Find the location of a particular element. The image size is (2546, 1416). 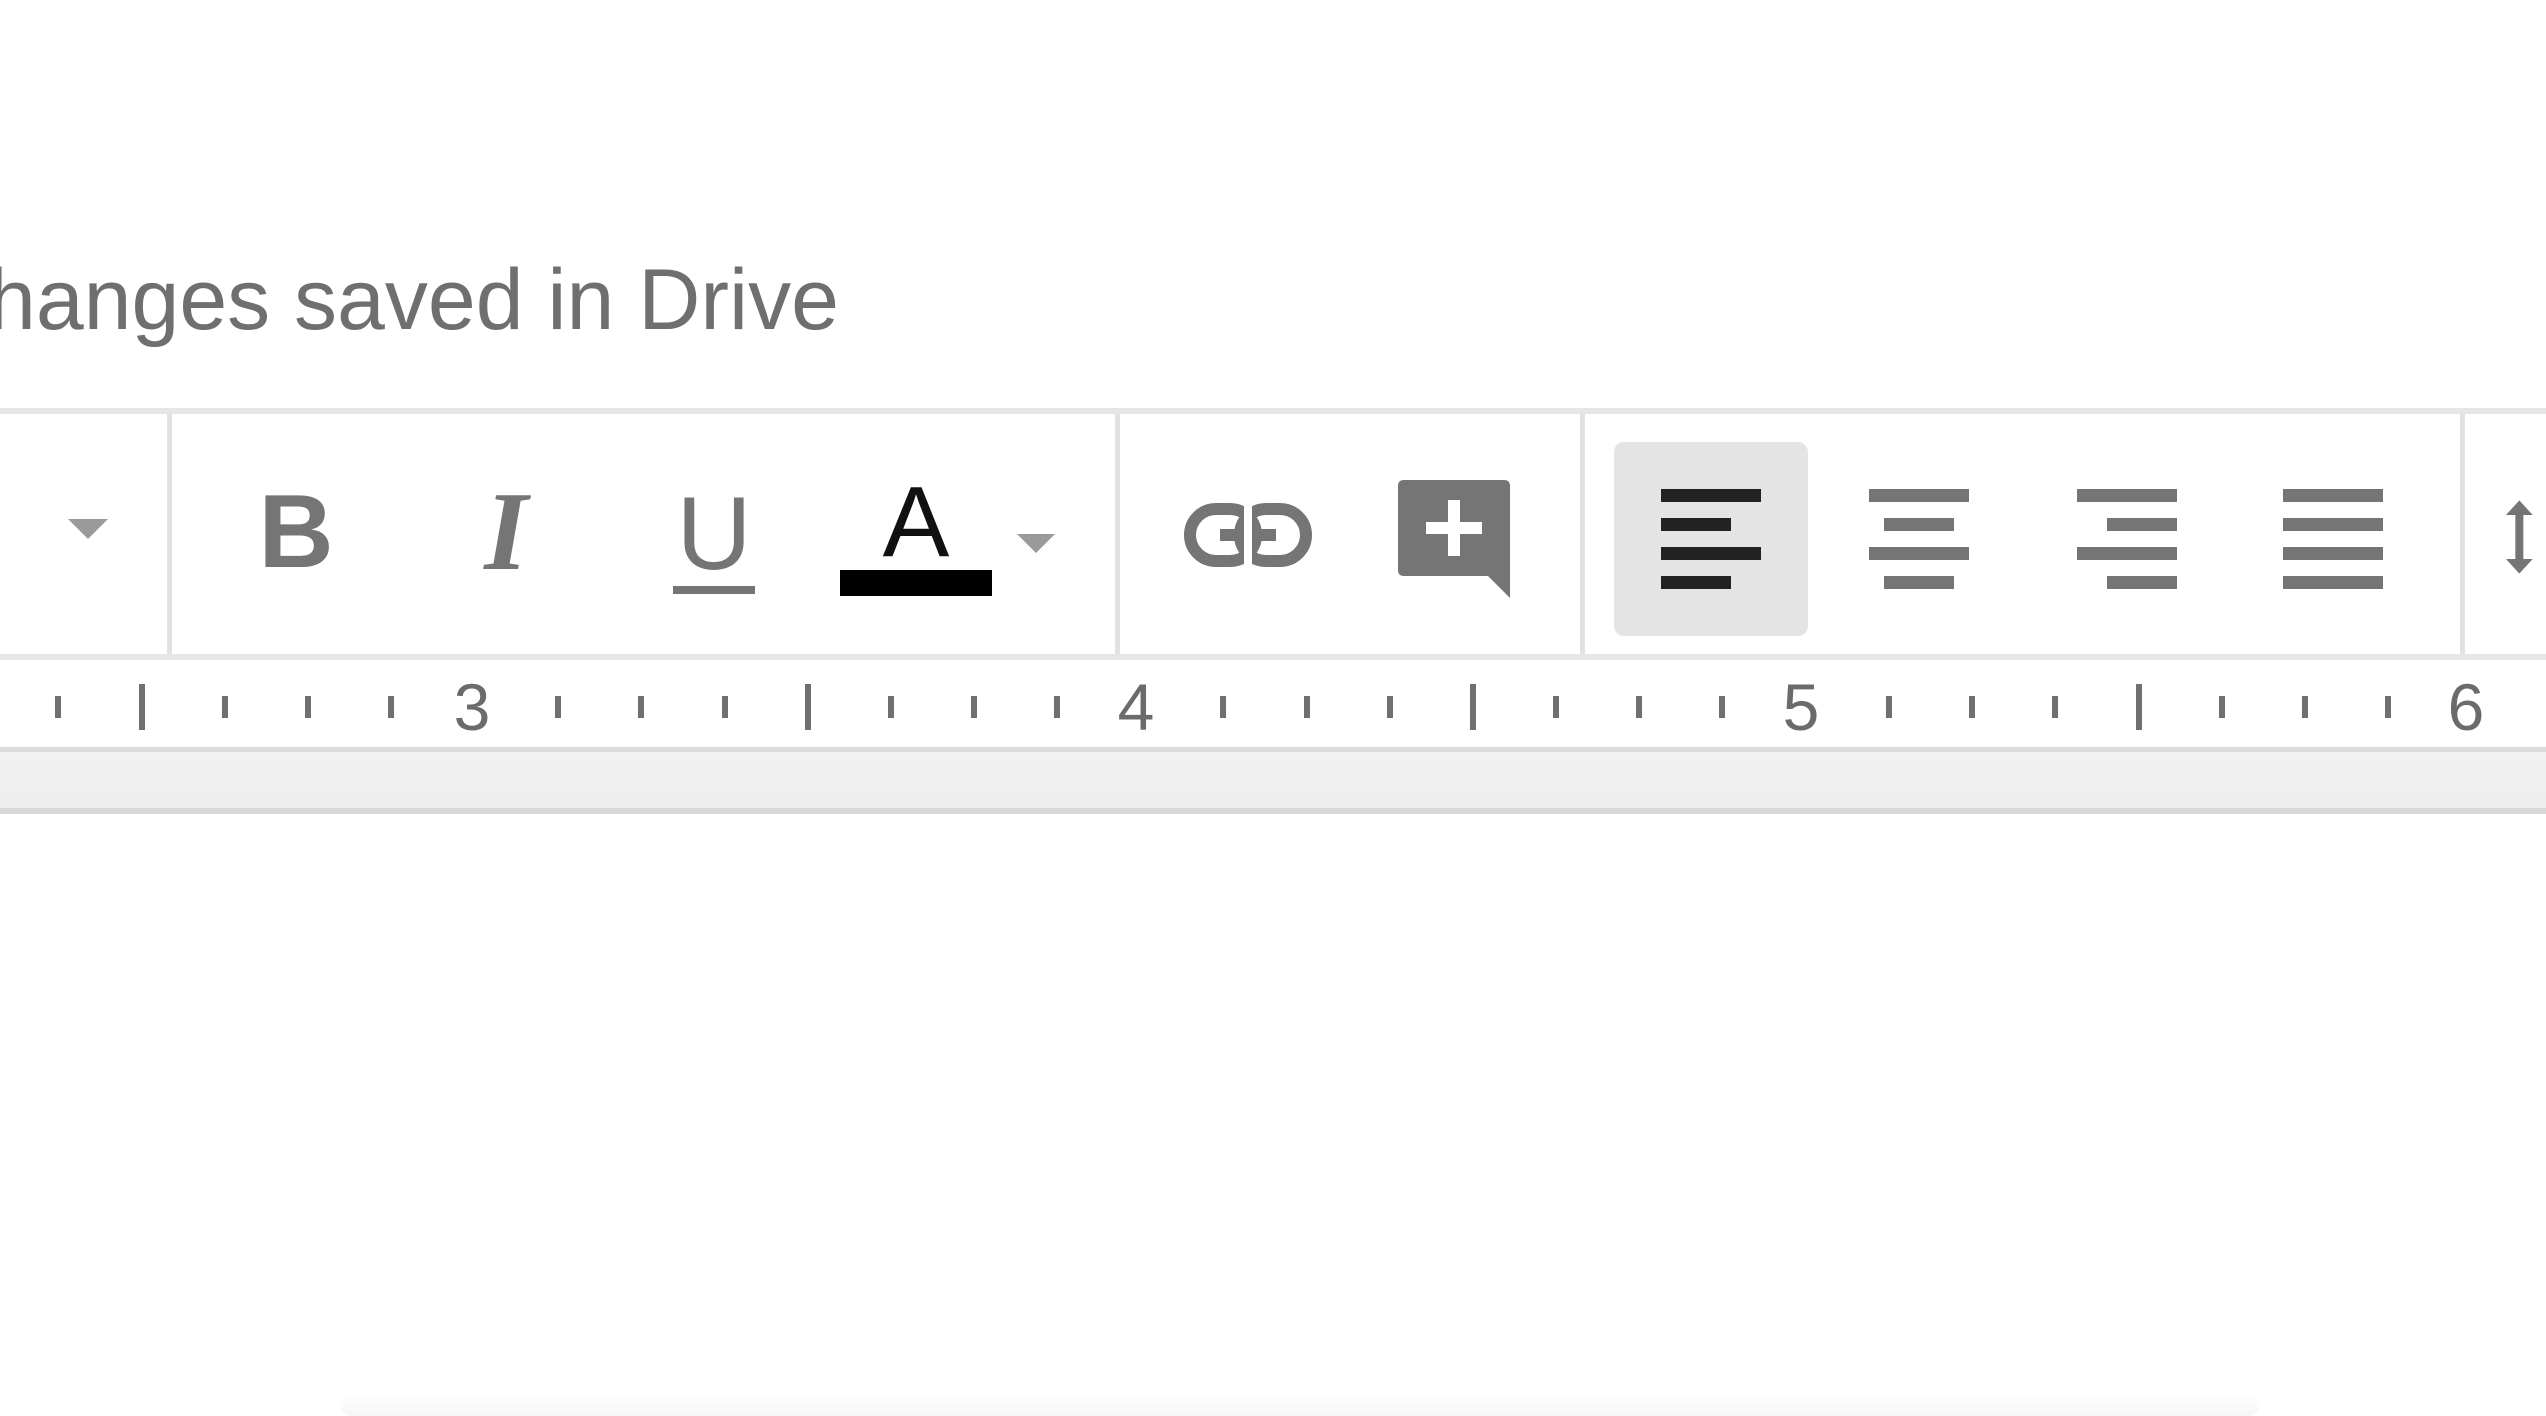

align-left-icon is located at coordinates (1711, 539).